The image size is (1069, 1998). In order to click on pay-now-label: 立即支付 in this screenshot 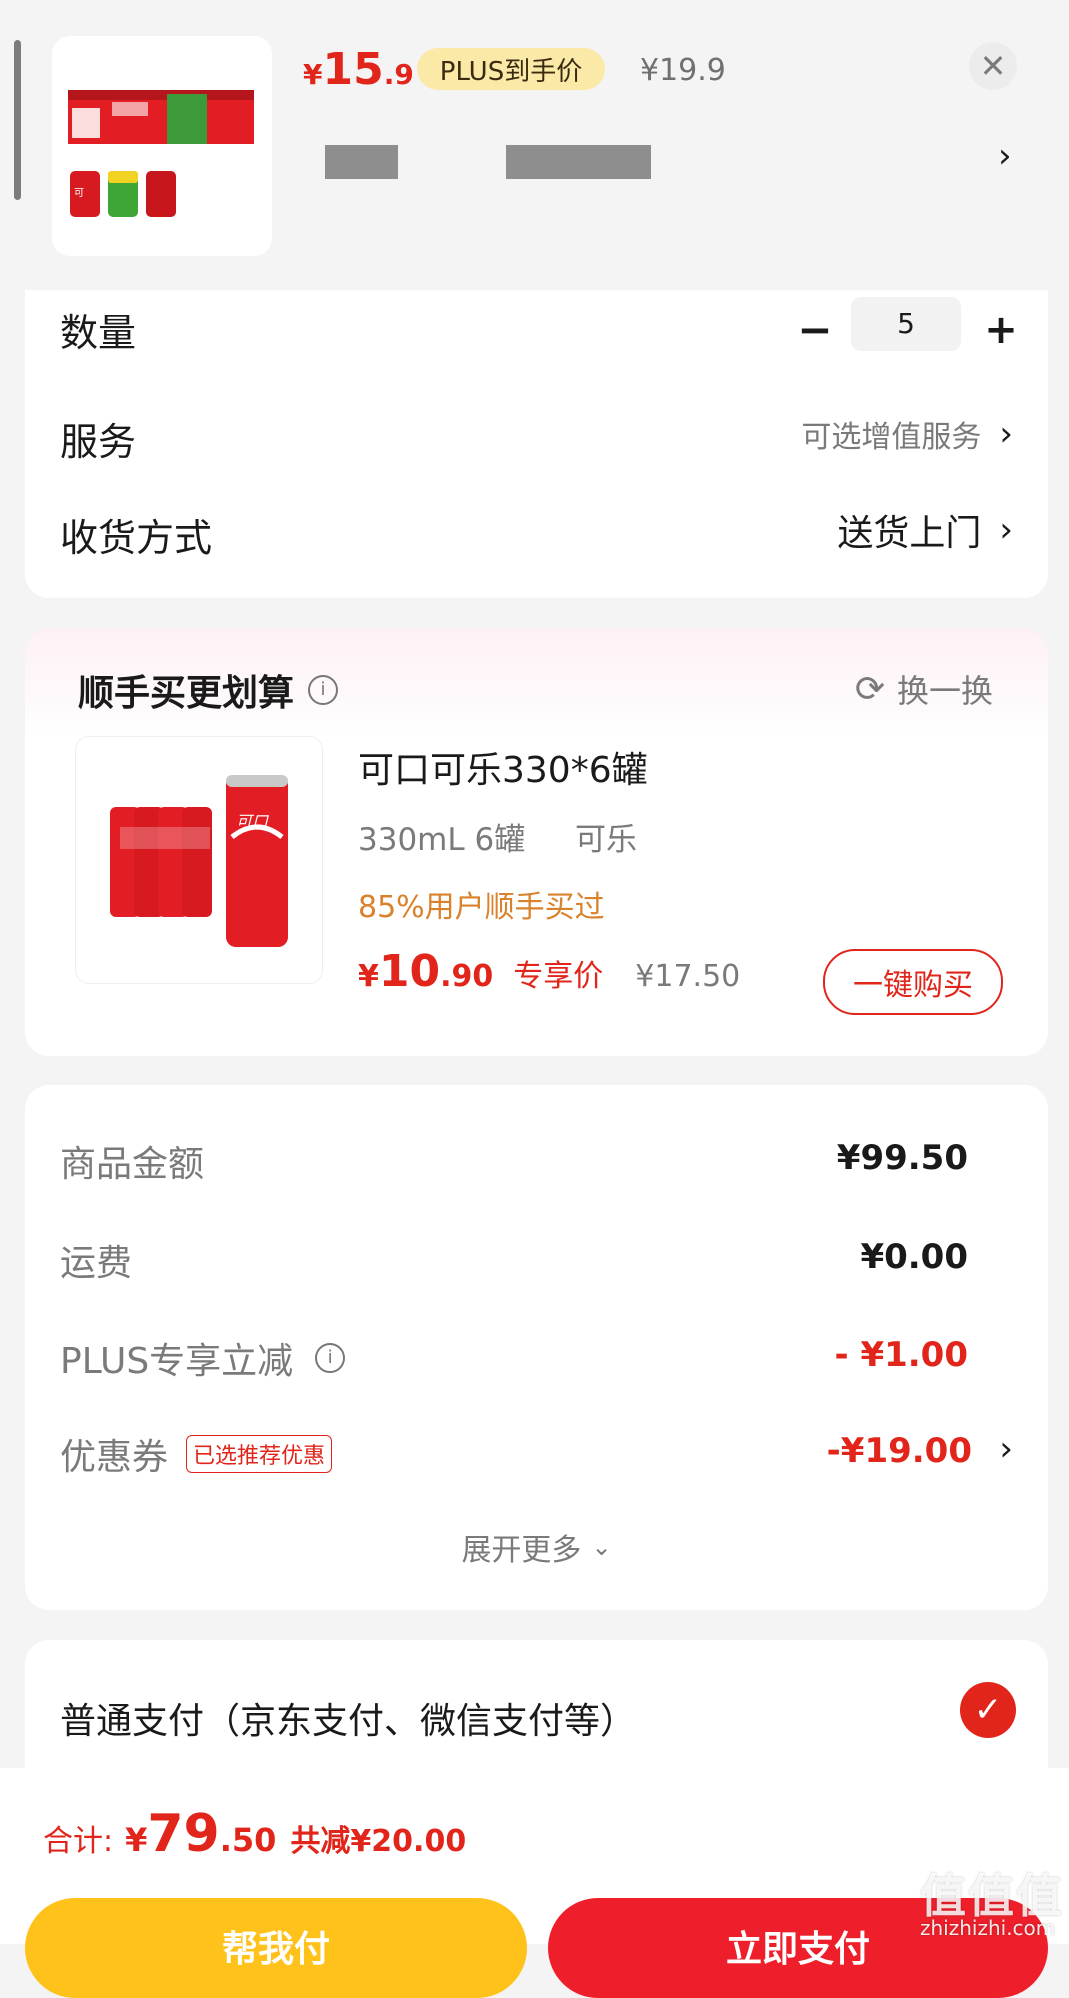, I will do `click(797, 1949)`.